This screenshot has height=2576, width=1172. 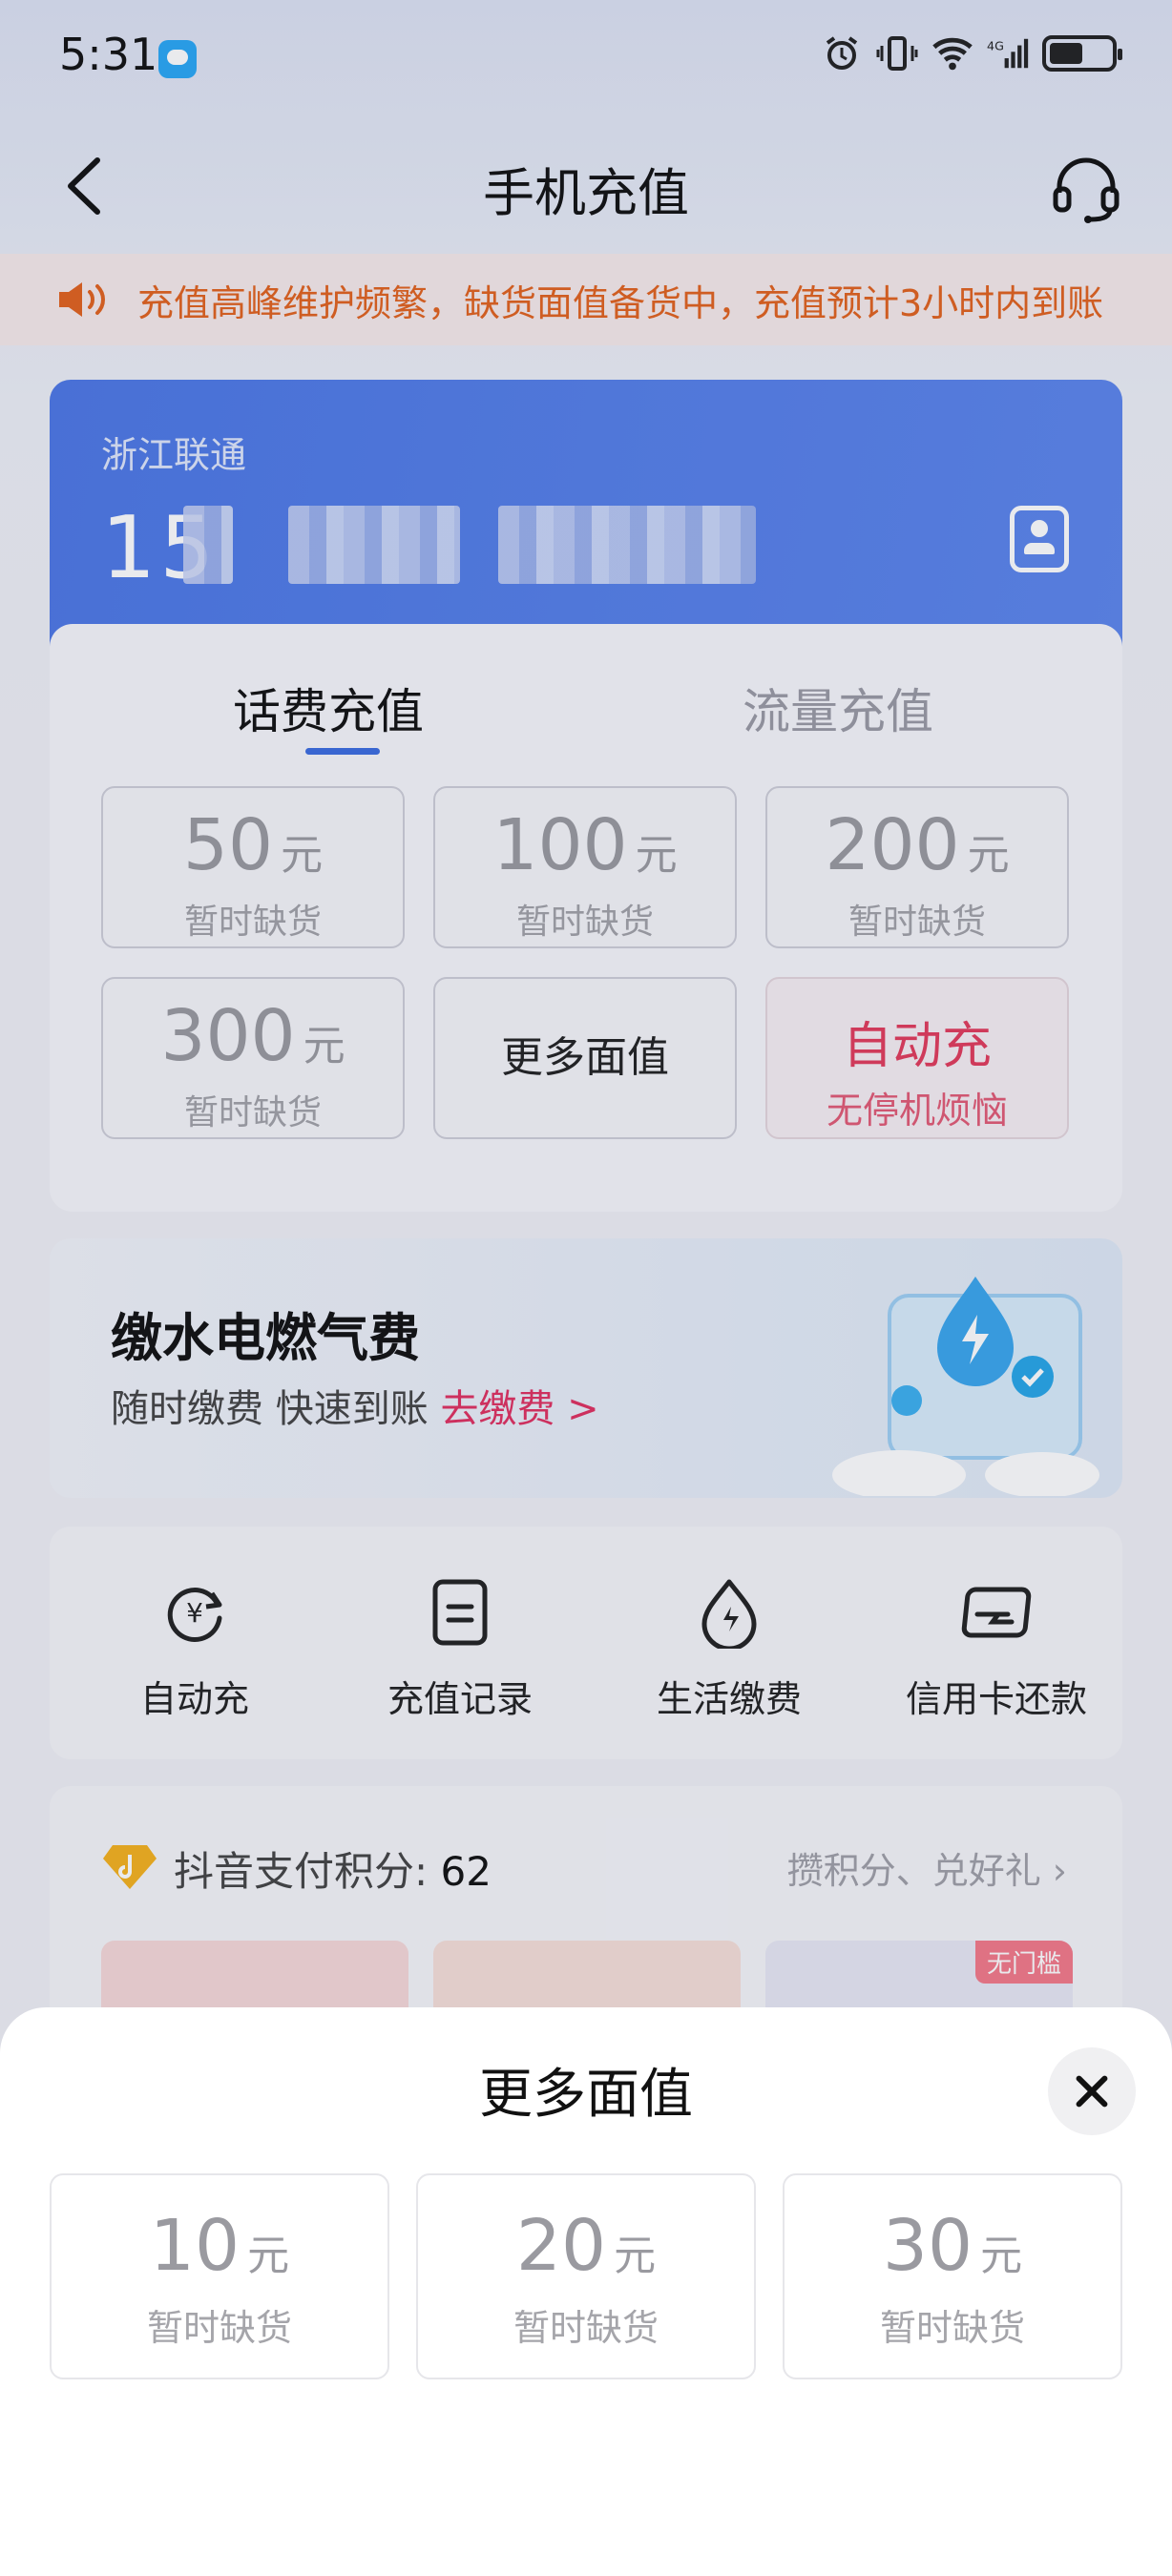 What do you see at coordinates (586, 2276) in the screenshot?
I see `amount-option-20: 20 元 暂时缺货` at bounding box center [586, 2276].